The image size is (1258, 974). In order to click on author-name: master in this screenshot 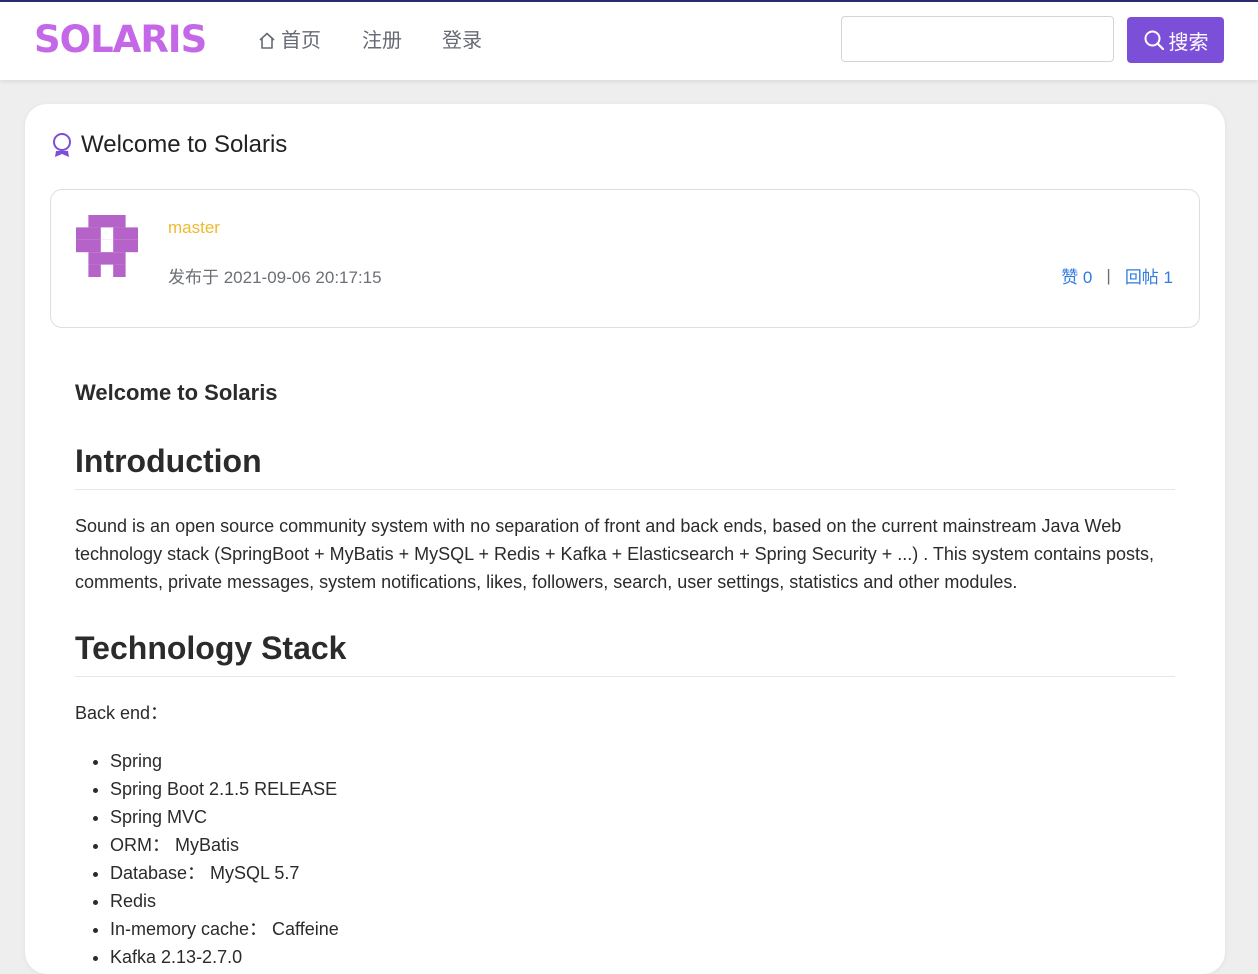, I will do `click(194, 228)`.